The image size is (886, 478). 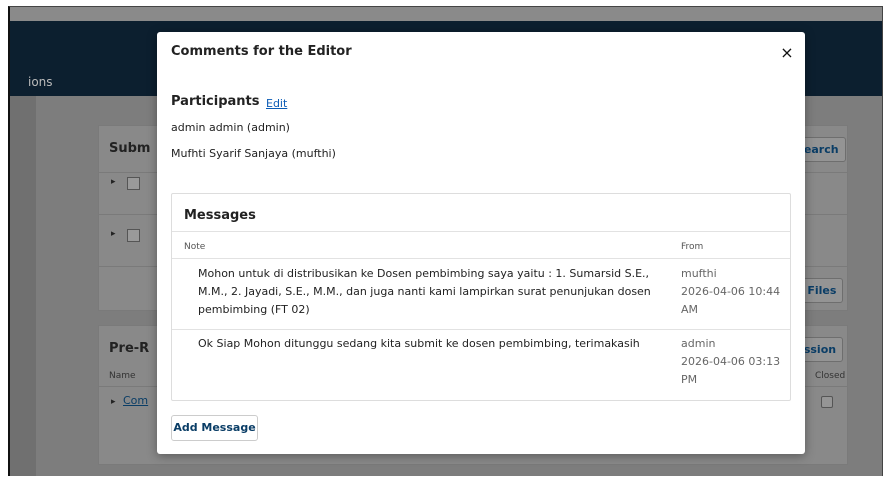 What do you see at coordinates (698, 343) in the screenshot?
I see `message-author: admin` at bounding box center [698, 343].